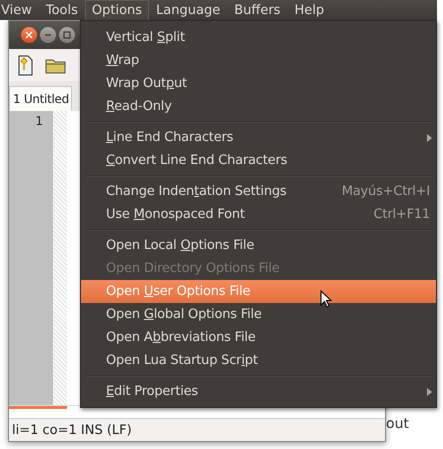  I want to click on menu-item: Open Lua Startup Script, so click(258, 360).